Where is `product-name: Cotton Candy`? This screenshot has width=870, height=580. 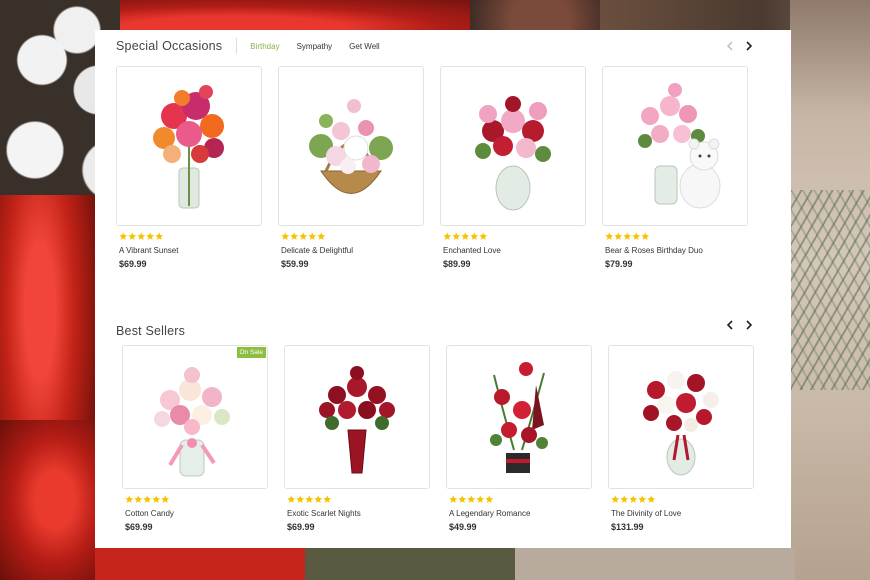
product-name: Cotton Candy is located at coordinates (196, 513).